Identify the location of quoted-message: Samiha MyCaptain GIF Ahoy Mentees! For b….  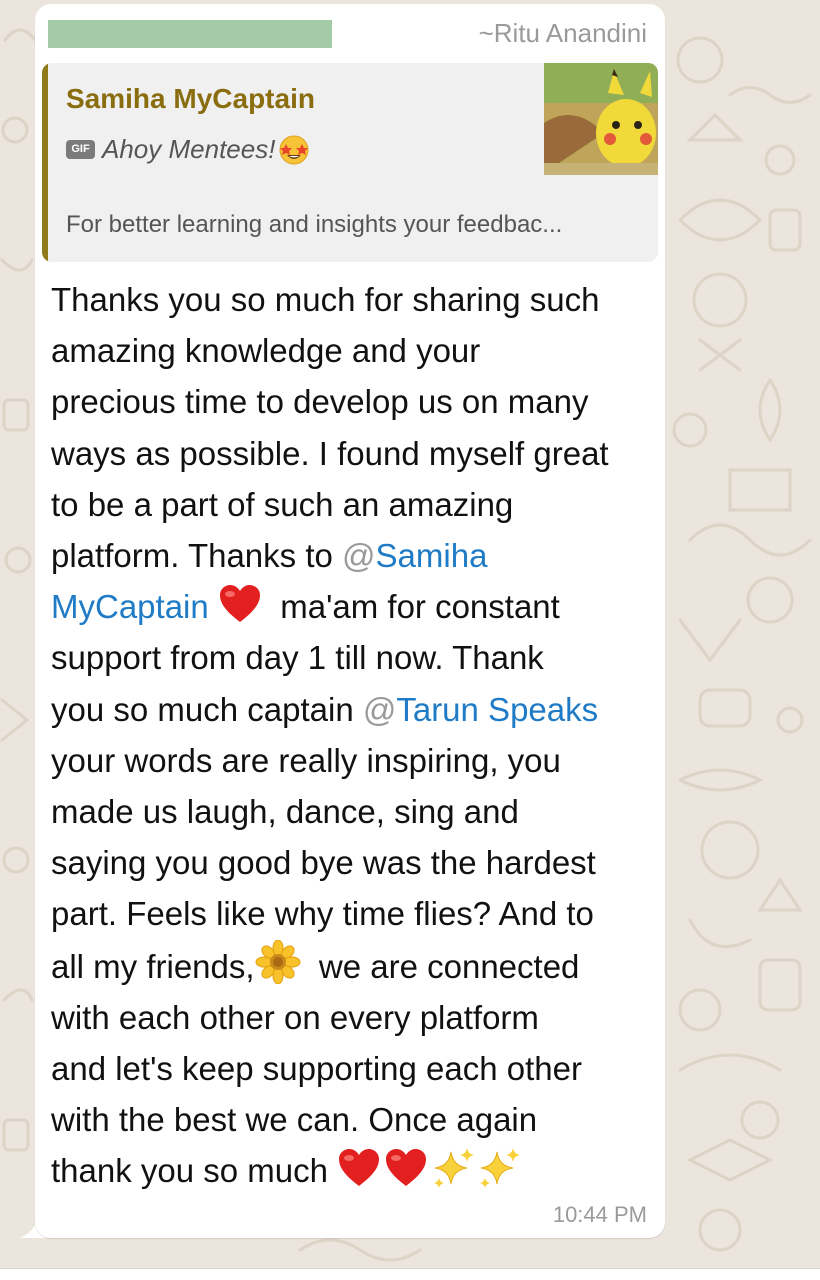
(350, 162).